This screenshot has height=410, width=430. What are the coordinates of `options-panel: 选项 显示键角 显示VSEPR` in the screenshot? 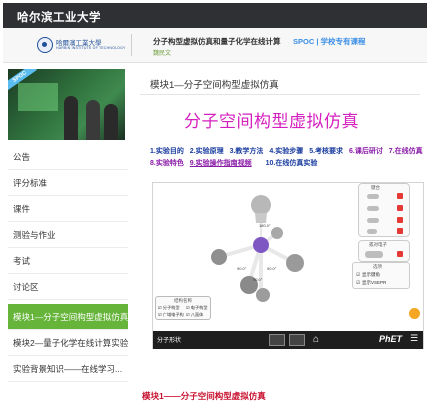 It's located at (381, 275).